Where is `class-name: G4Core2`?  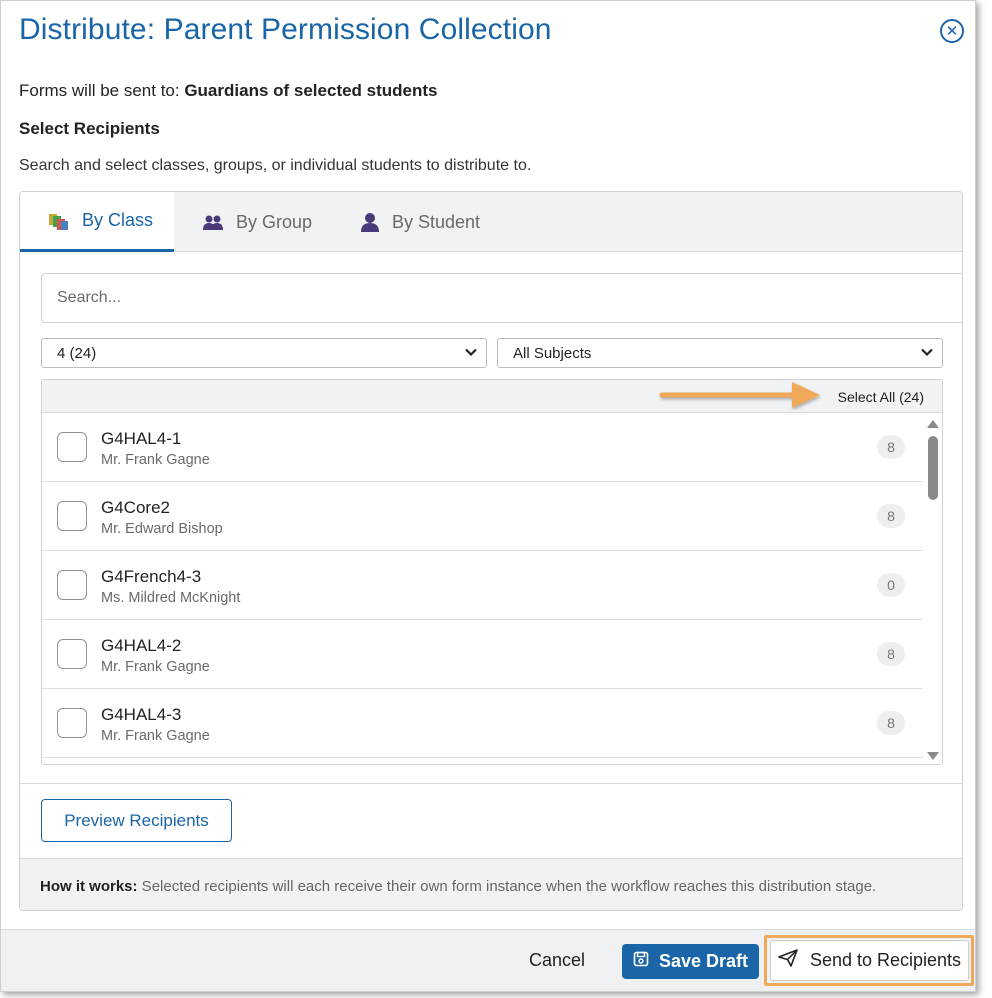 class-name: G4Core2 is located at coordinates (135, 507).